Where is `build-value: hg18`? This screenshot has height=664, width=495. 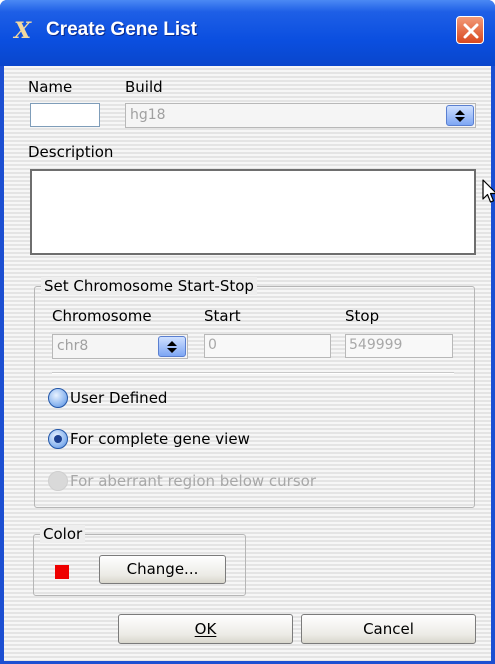
build-value: hg18 is located at coordinates (148, 115).